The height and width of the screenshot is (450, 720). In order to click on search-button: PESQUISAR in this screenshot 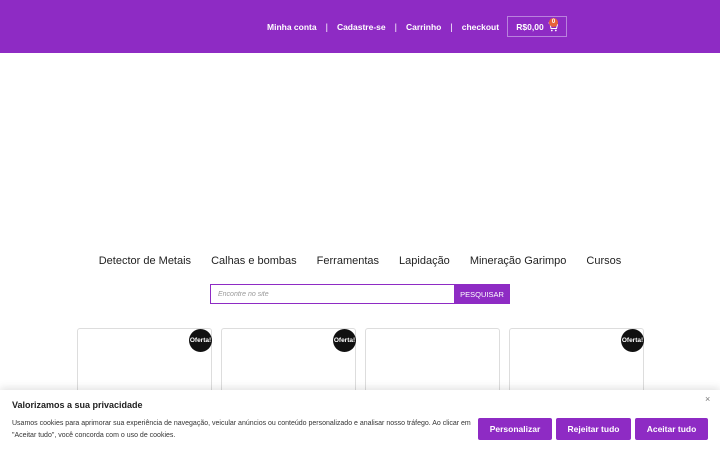, I will do `click(482, 294)`.